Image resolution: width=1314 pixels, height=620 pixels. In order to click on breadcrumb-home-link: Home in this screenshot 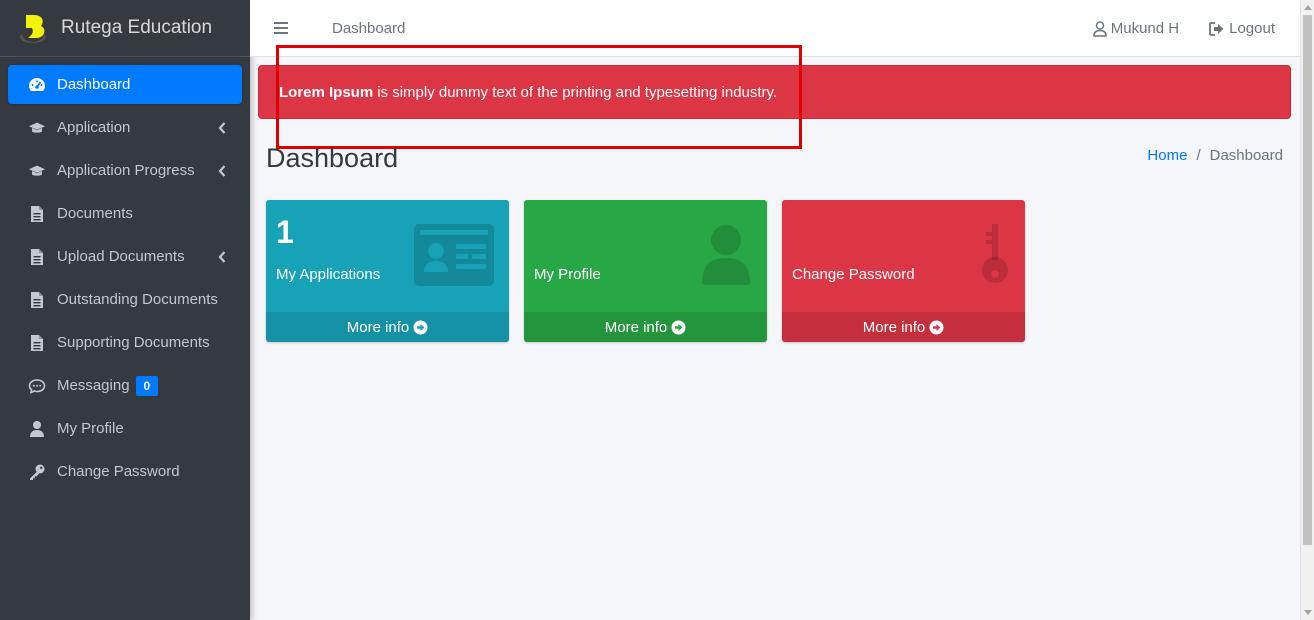, I will do `click(1167, 155)`.